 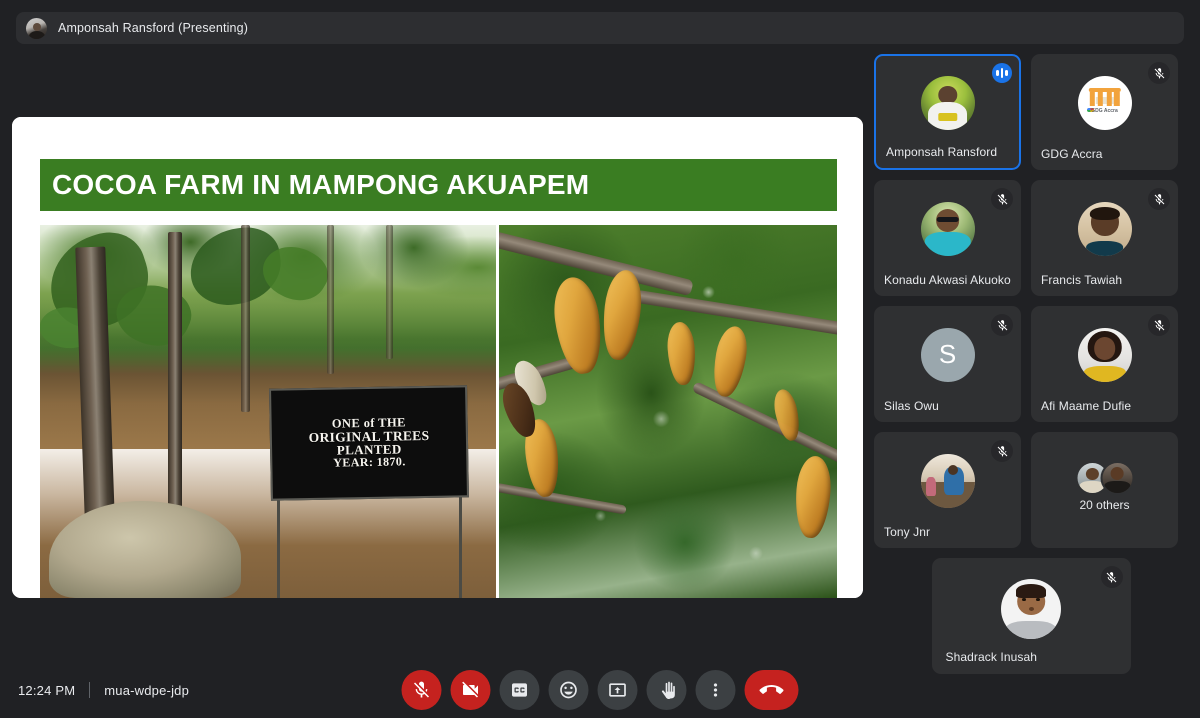 I want to click on plaque-line: YEAR: 1870., so click(x=370, y=463).